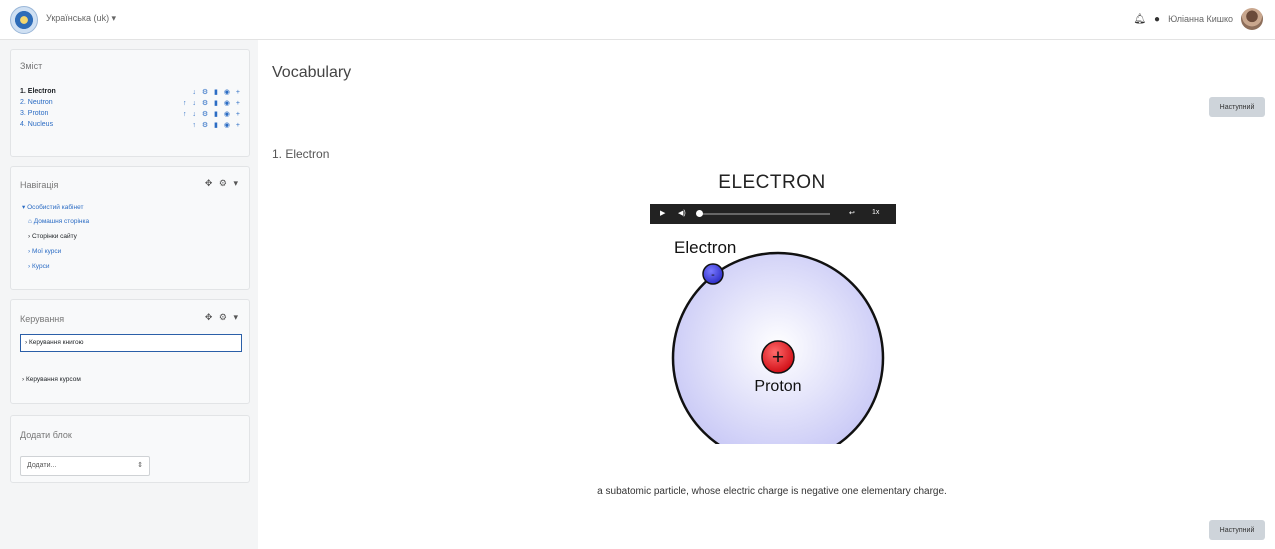 Image resolution: width=1275 pixels, height=549 pixels. I want to click on chapter-item: 2. Neutron ↑ ↓ ⚙ ▮ ◉ +, so click(131, 104).